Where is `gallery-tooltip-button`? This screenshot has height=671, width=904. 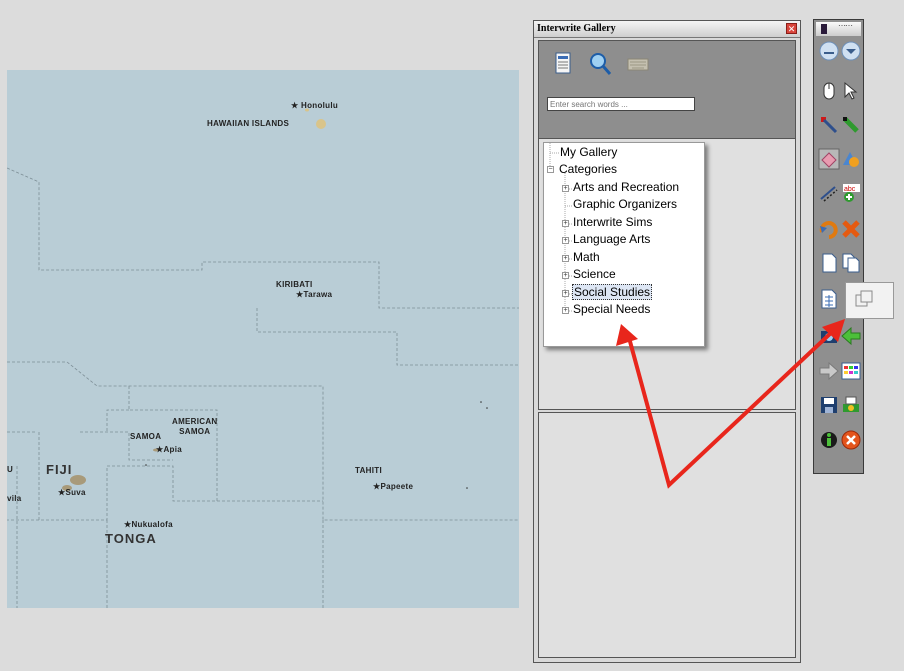 gallery-tooltip-button is located at coordinates (869, 300).